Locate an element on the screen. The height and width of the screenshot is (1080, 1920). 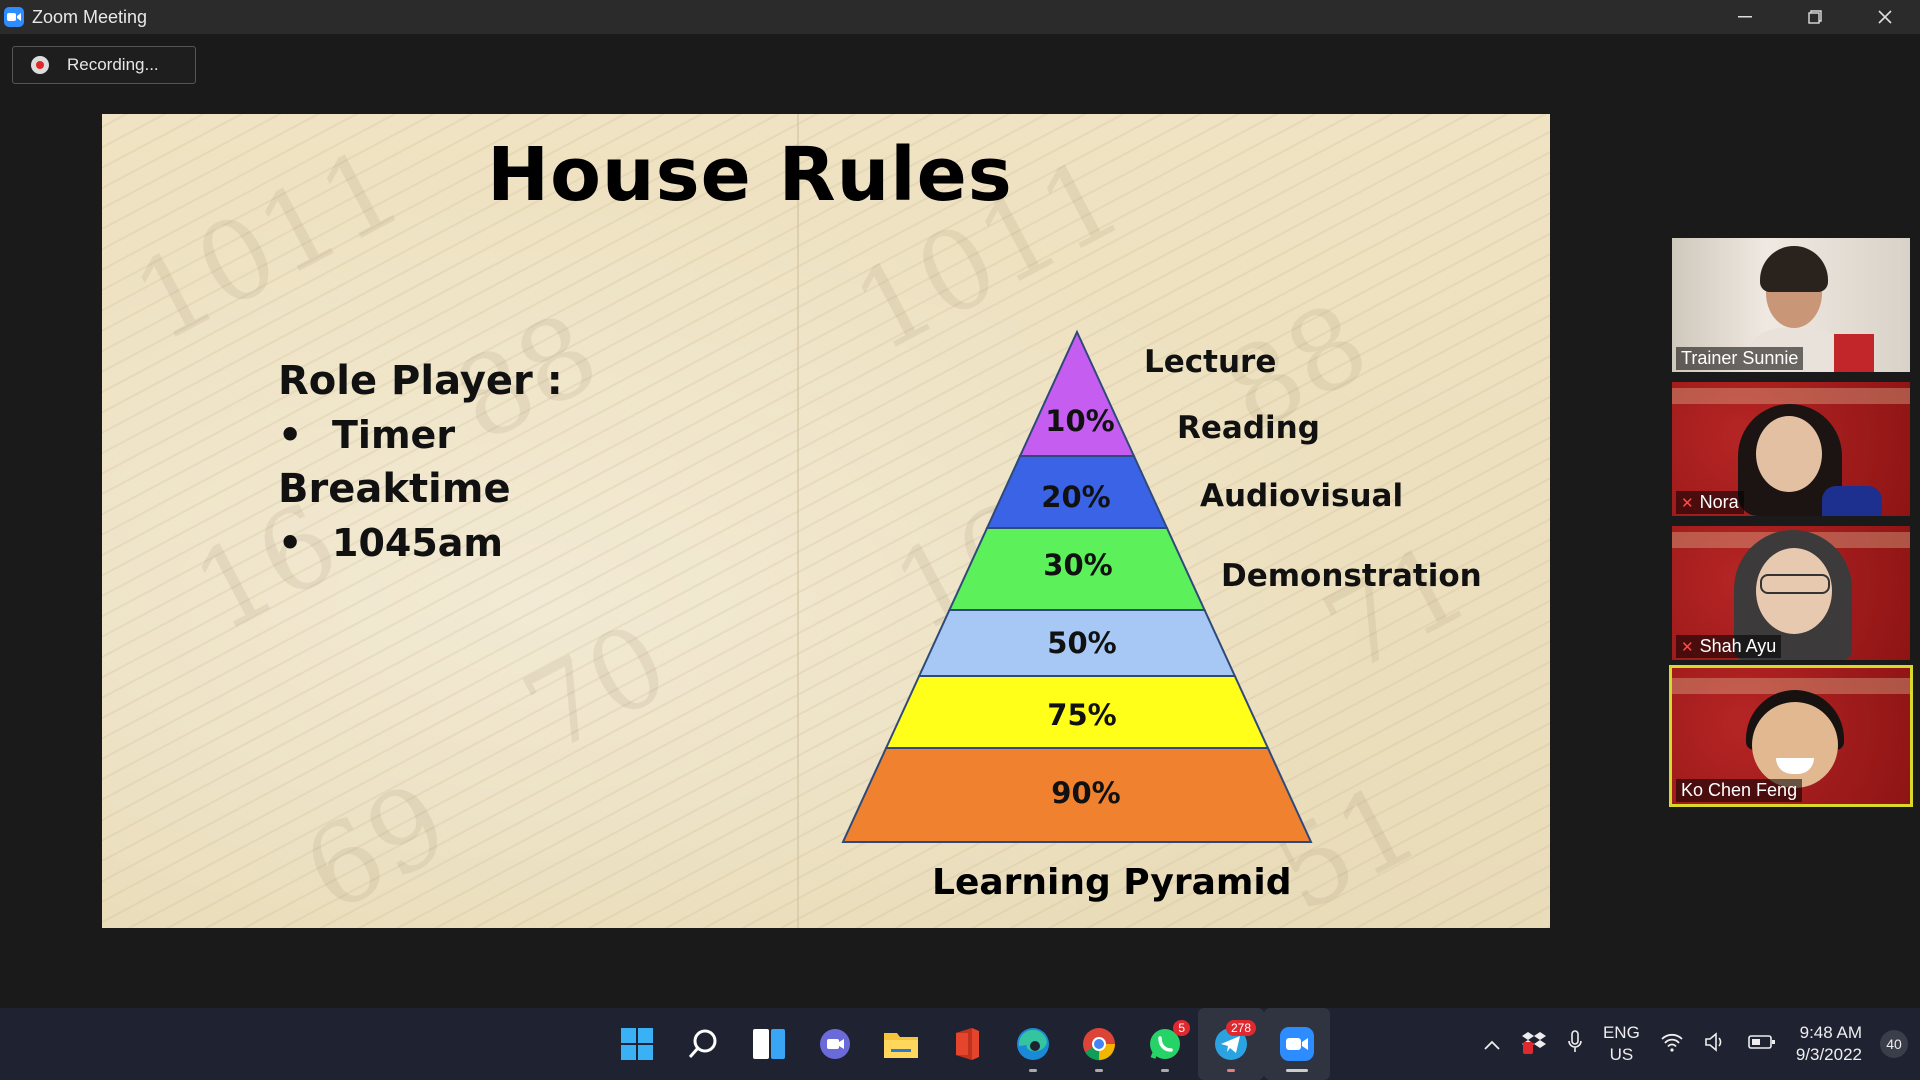
region-code: US is located at coordinates (1621, 1054).